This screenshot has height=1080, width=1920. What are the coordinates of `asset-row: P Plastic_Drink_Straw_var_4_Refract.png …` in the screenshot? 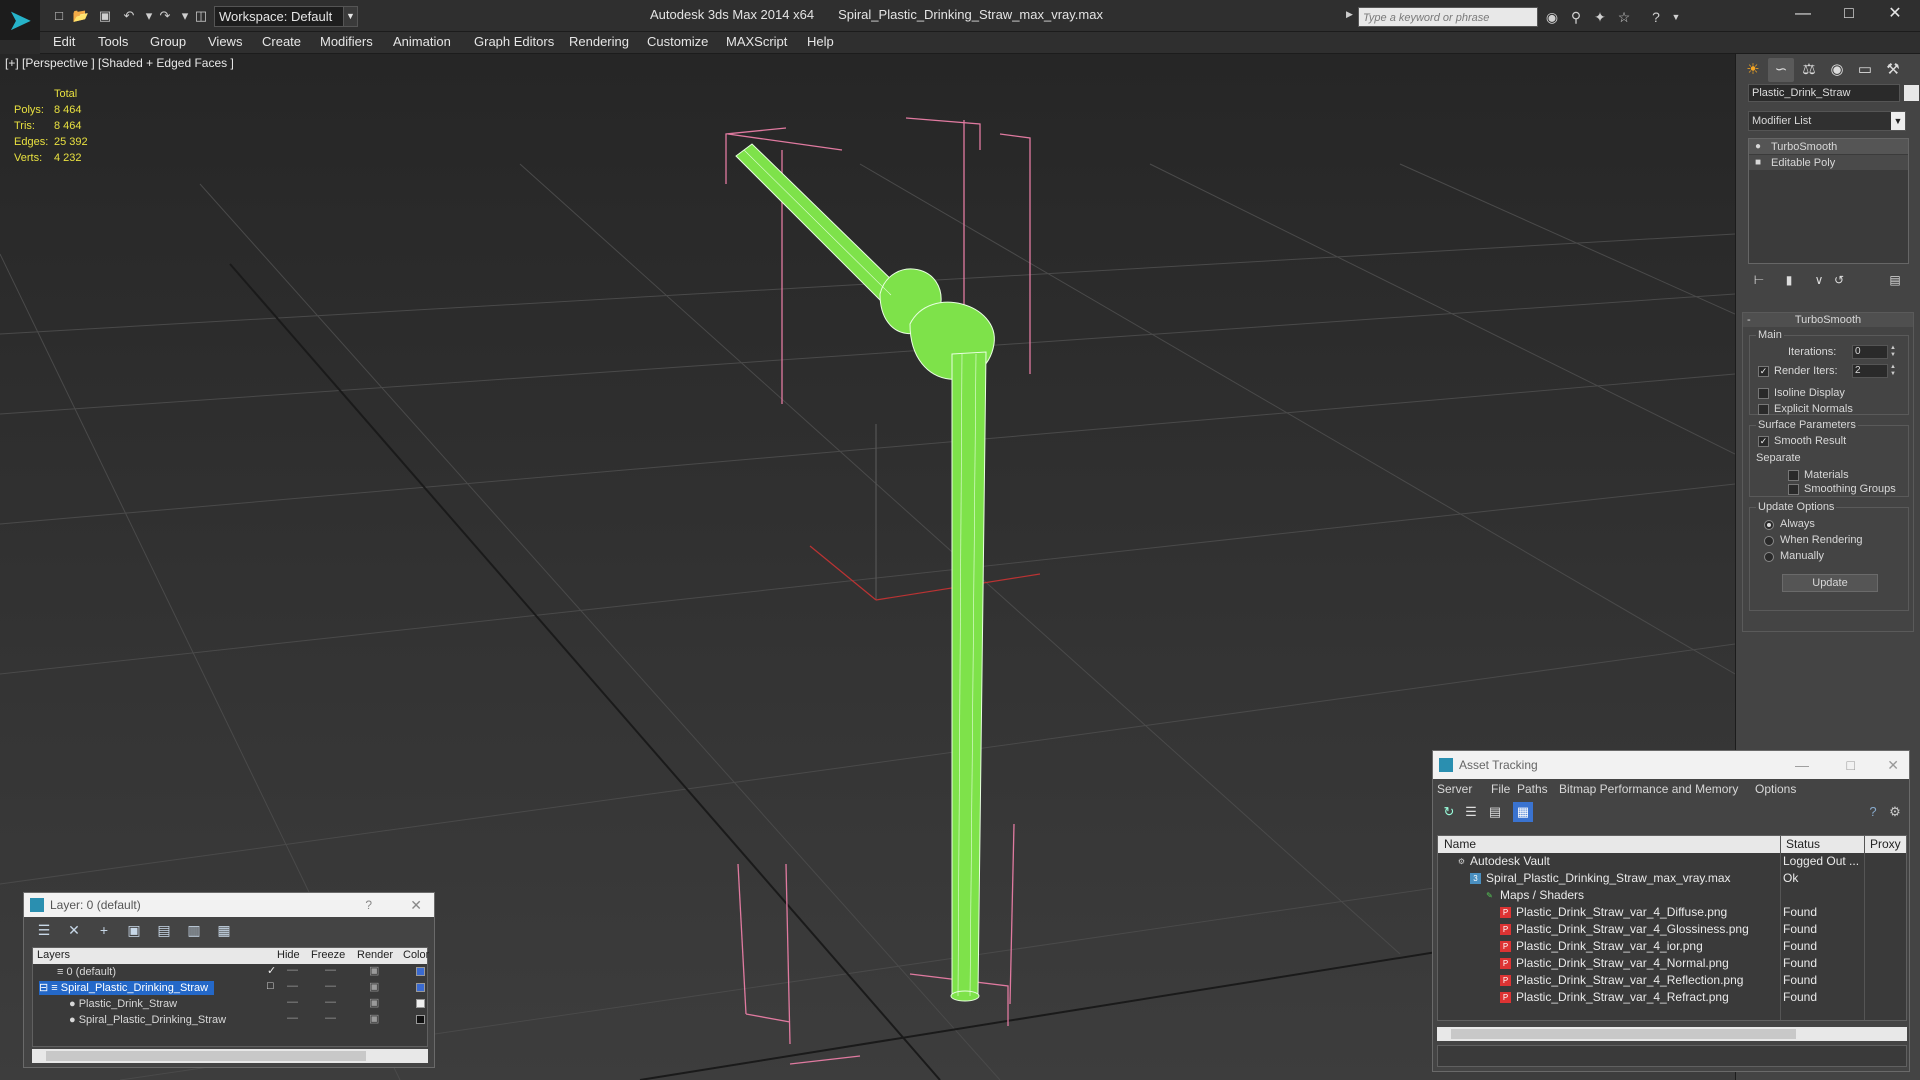 It's located at (1672, 997).